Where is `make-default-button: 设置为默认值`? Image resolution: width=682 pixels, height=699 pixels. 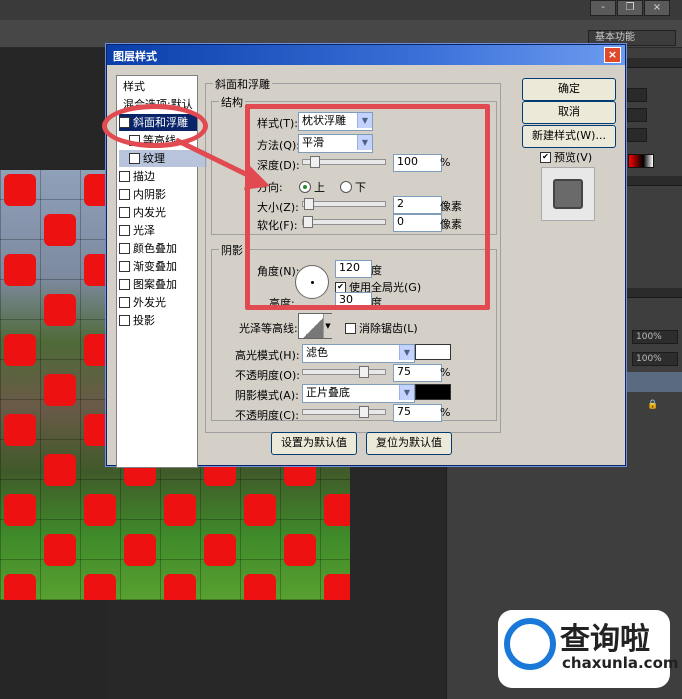 make-default-button: 设置为默认值 is located at coordinates (314, 443).